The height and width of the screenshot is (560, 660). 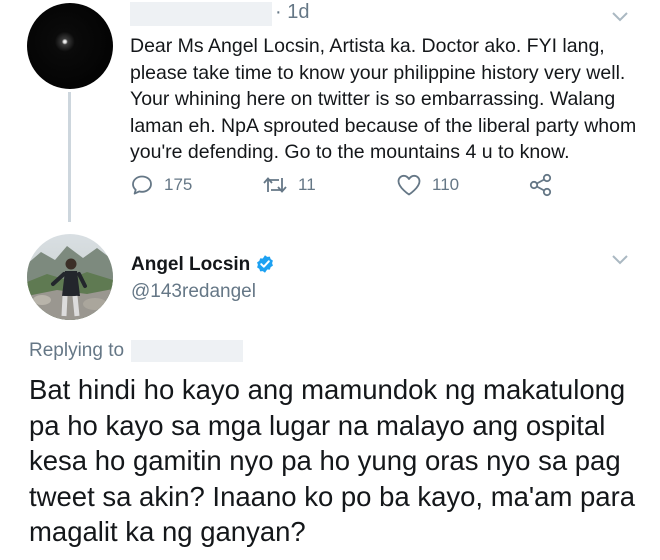 What do you see at coordinates (446, 184) in the screenshot?
I see `like-count: 110` at bounding box center [446, 184].